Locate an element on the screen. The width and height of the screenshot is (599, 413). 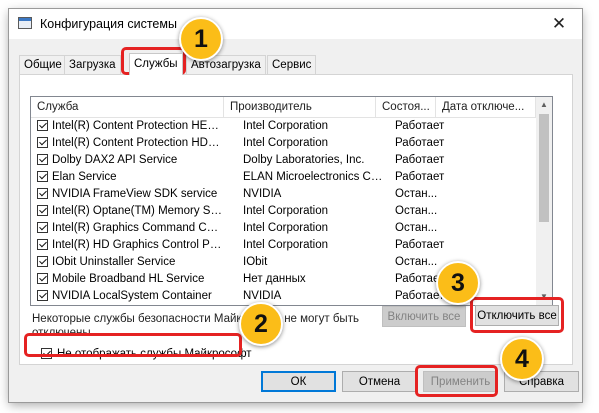
service-maker-cell: NVIDIA is located at coordinates (262, 194).